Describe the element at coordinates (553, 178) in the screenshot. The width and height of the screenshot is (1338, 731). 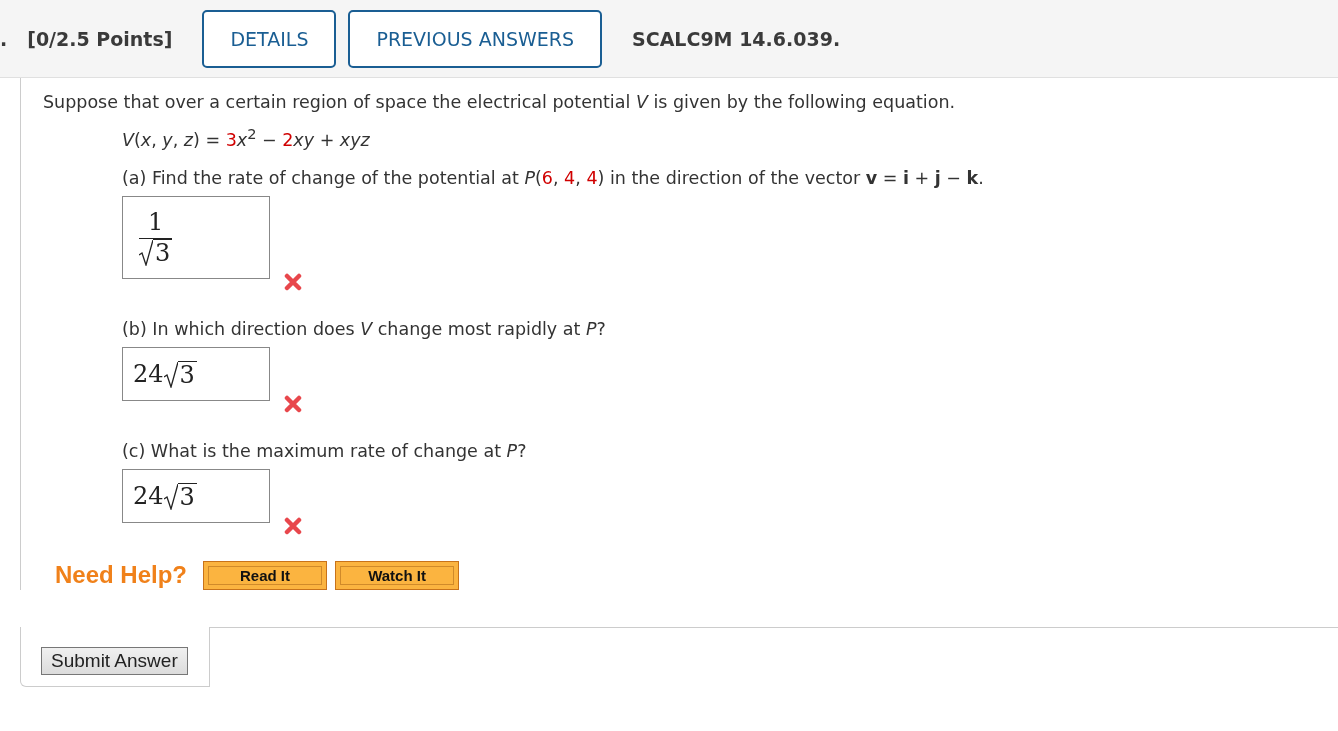
I see `part-prompt: (a) Find the rate of change of the potential at P(6, 4, 4) in the direction of the vector v = i + j − k.` at that location.